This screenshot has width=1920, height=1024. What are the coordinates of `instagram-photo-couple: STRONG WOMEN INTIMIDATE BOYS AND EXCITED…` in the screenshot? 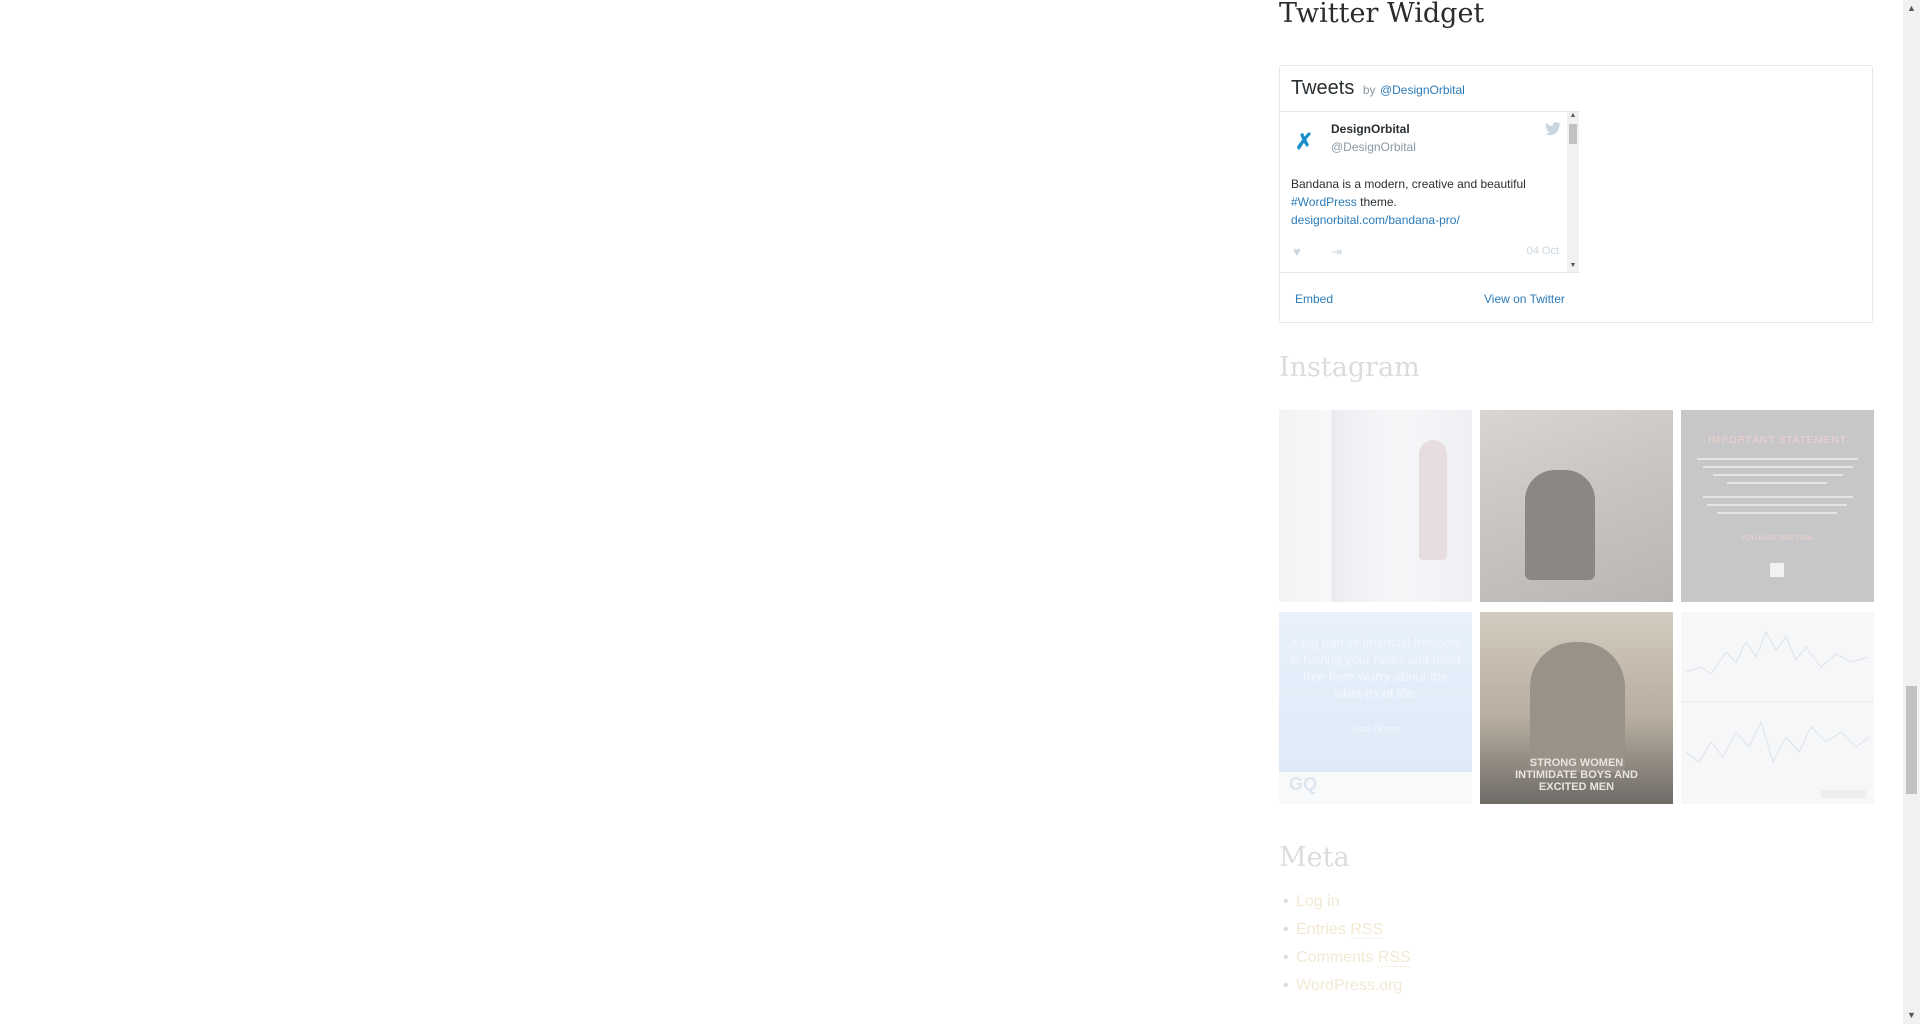 It's located at (1576, 708).